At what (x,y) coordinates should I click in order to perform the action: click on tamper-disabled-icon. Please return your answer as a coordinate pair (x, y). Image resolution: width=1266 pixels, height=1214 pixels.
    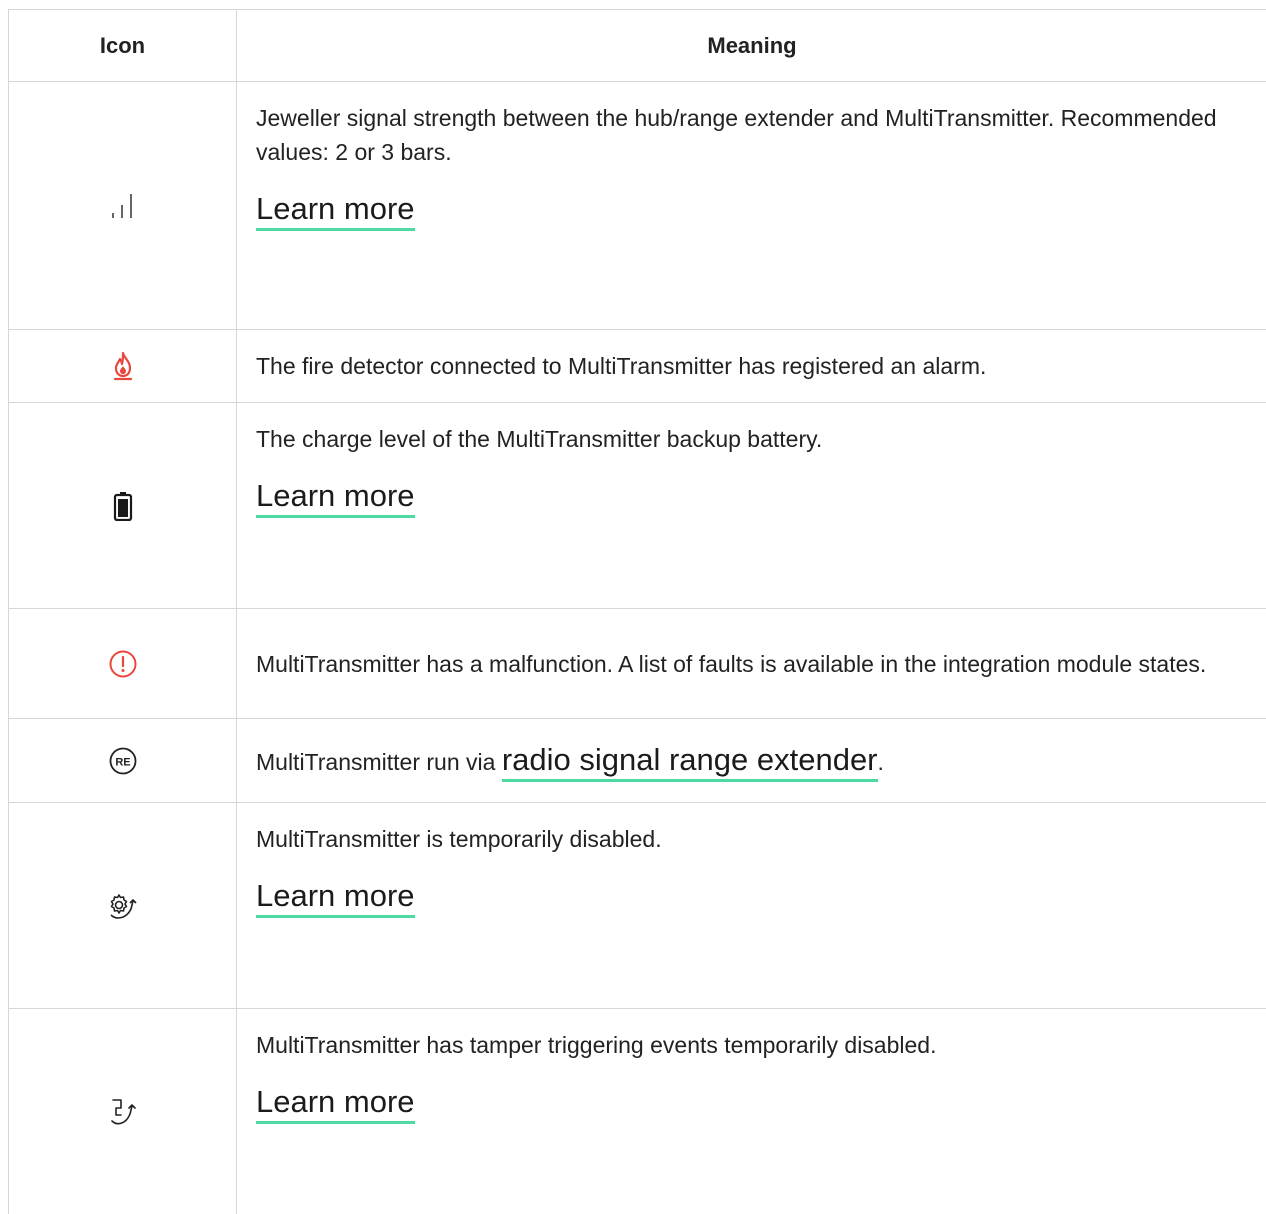
    Looking at the image, I should click on (123, 1112).